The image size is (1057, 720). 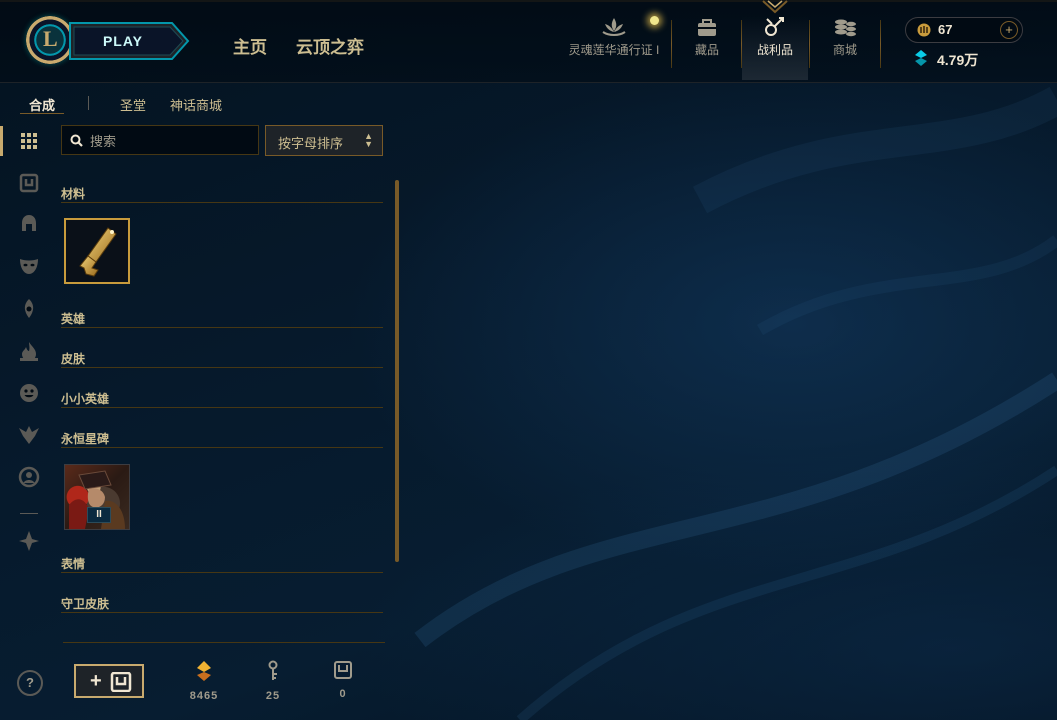 I want to click on rail-champions, so click(x=29, y=224).